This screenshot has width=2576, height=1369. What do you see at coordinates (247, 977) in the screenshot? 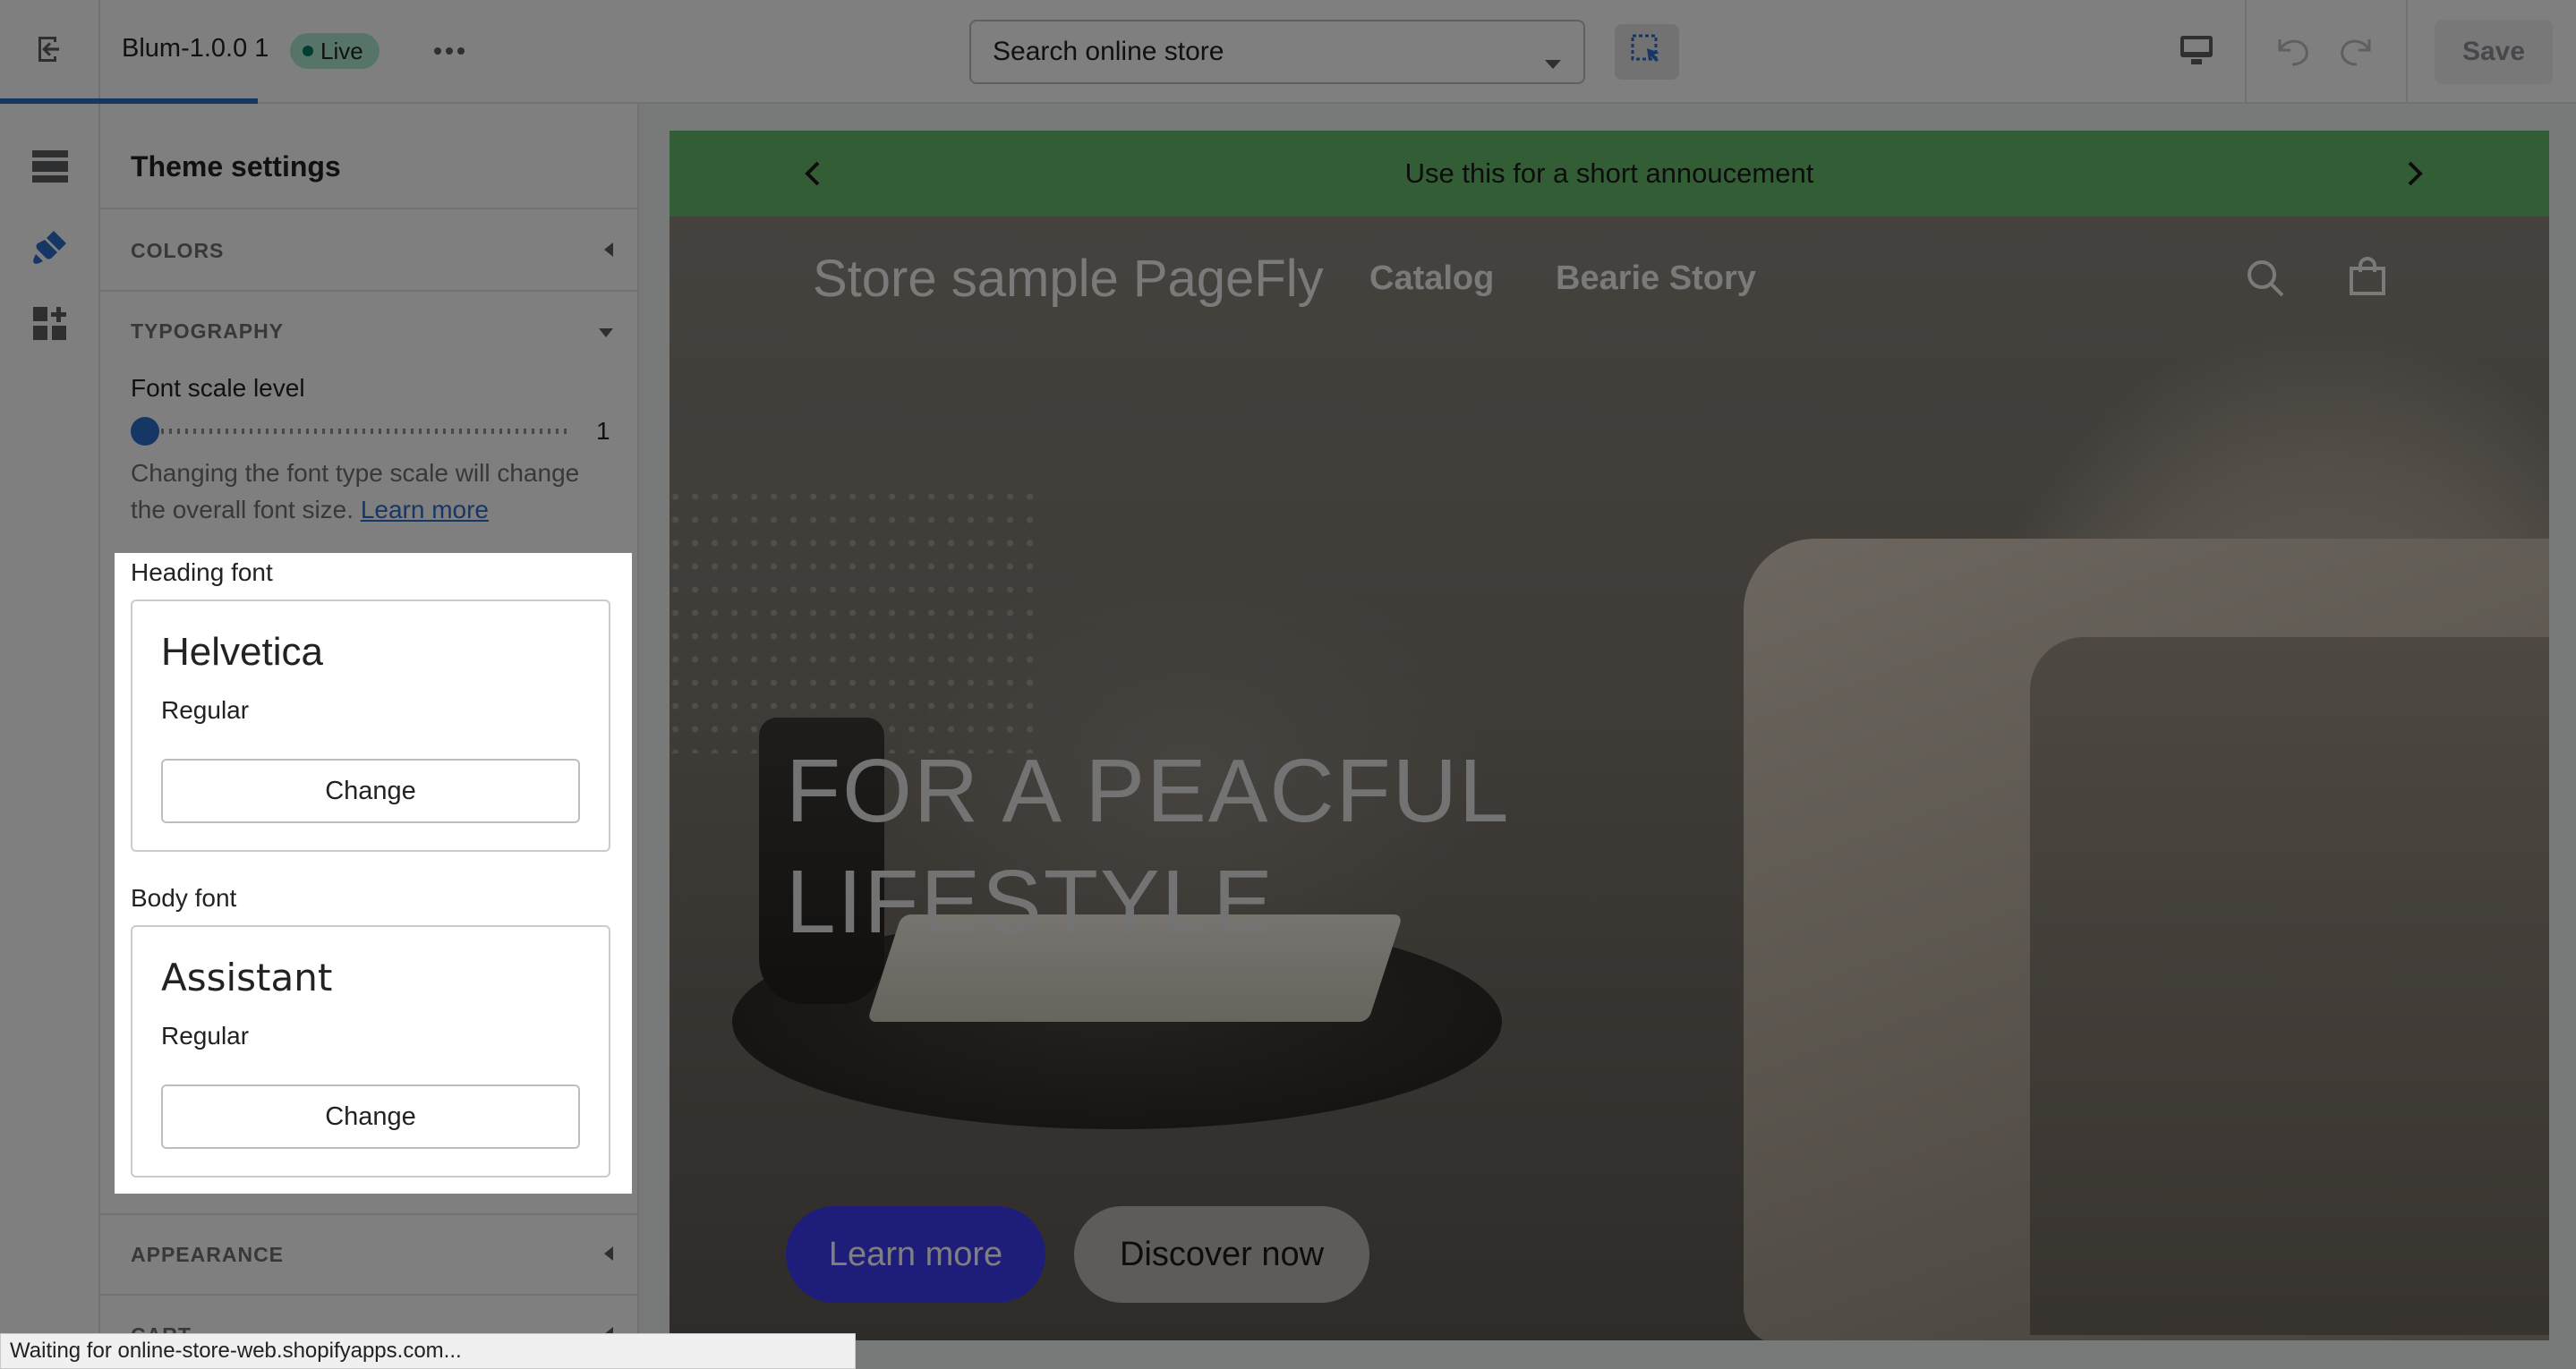
I see `body-font-name: Assistant` at bounding box center [247, 977].